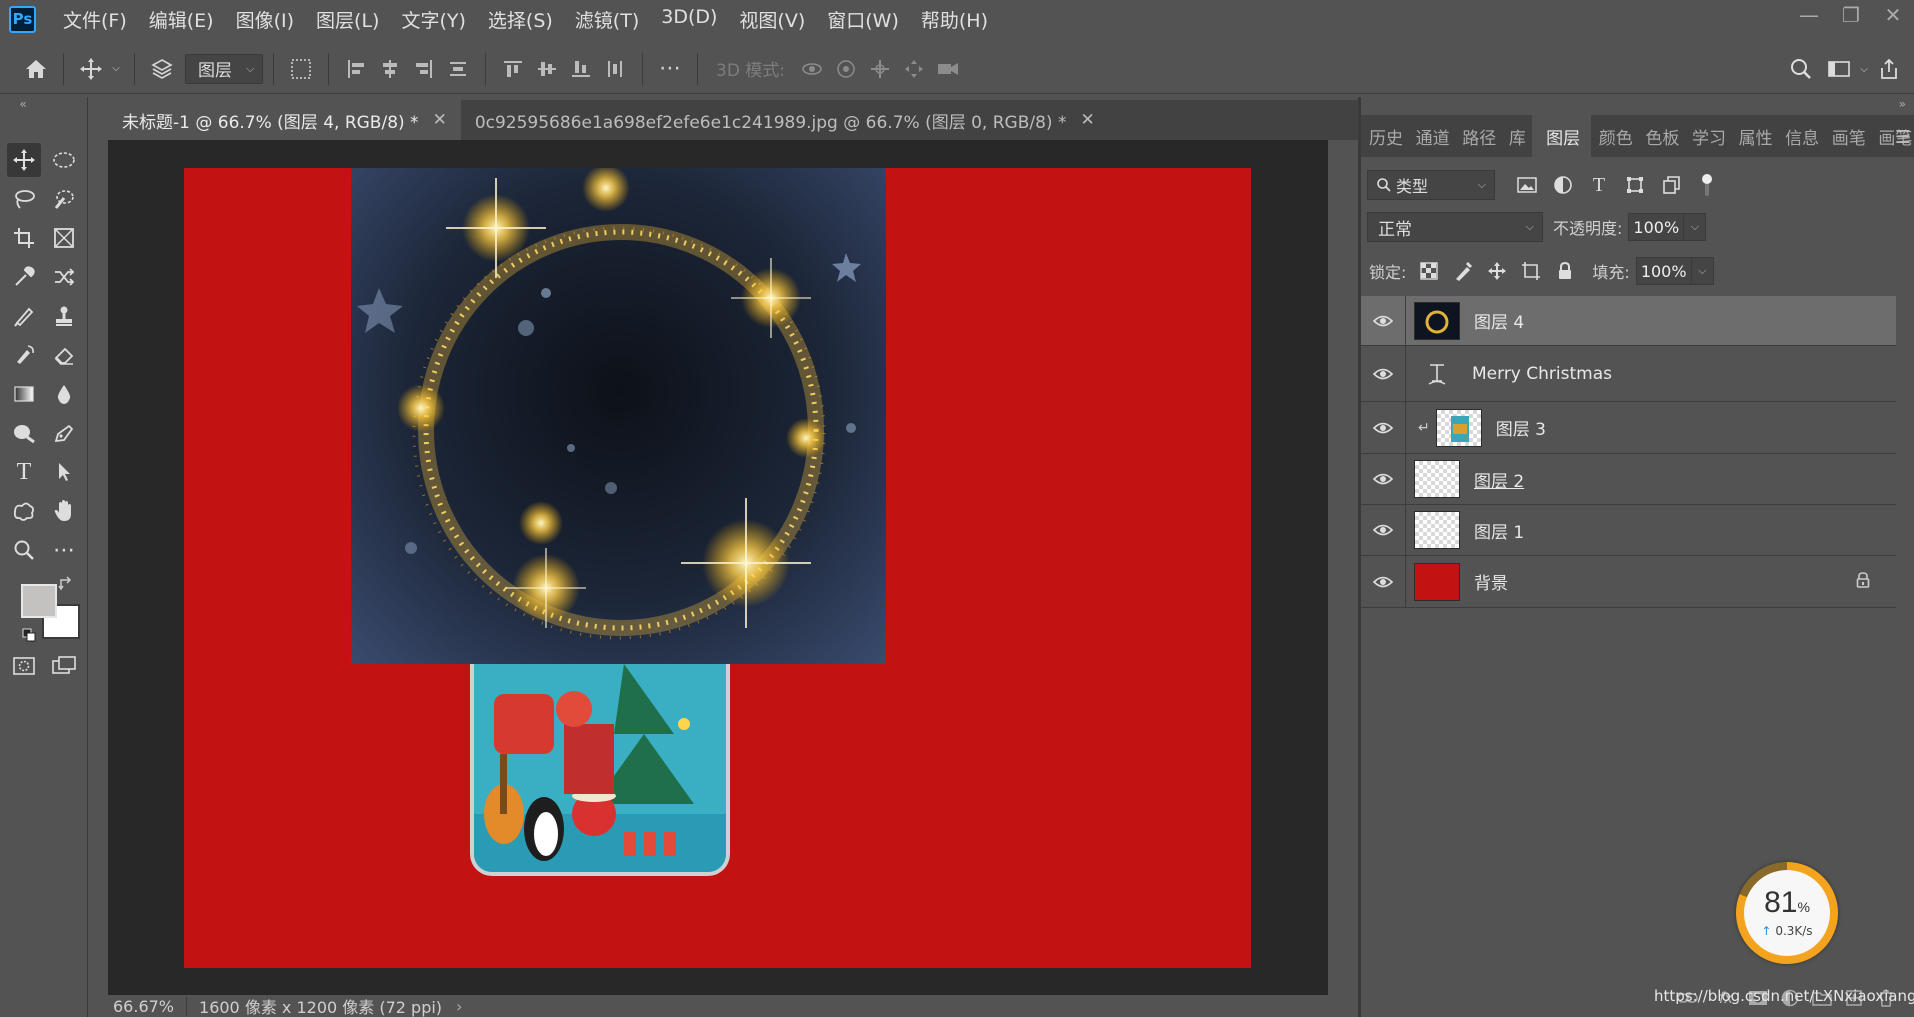 This screenshot has height=1017, width=1914. I want to click on menu-help: 帮助(H), so click(954, 19).